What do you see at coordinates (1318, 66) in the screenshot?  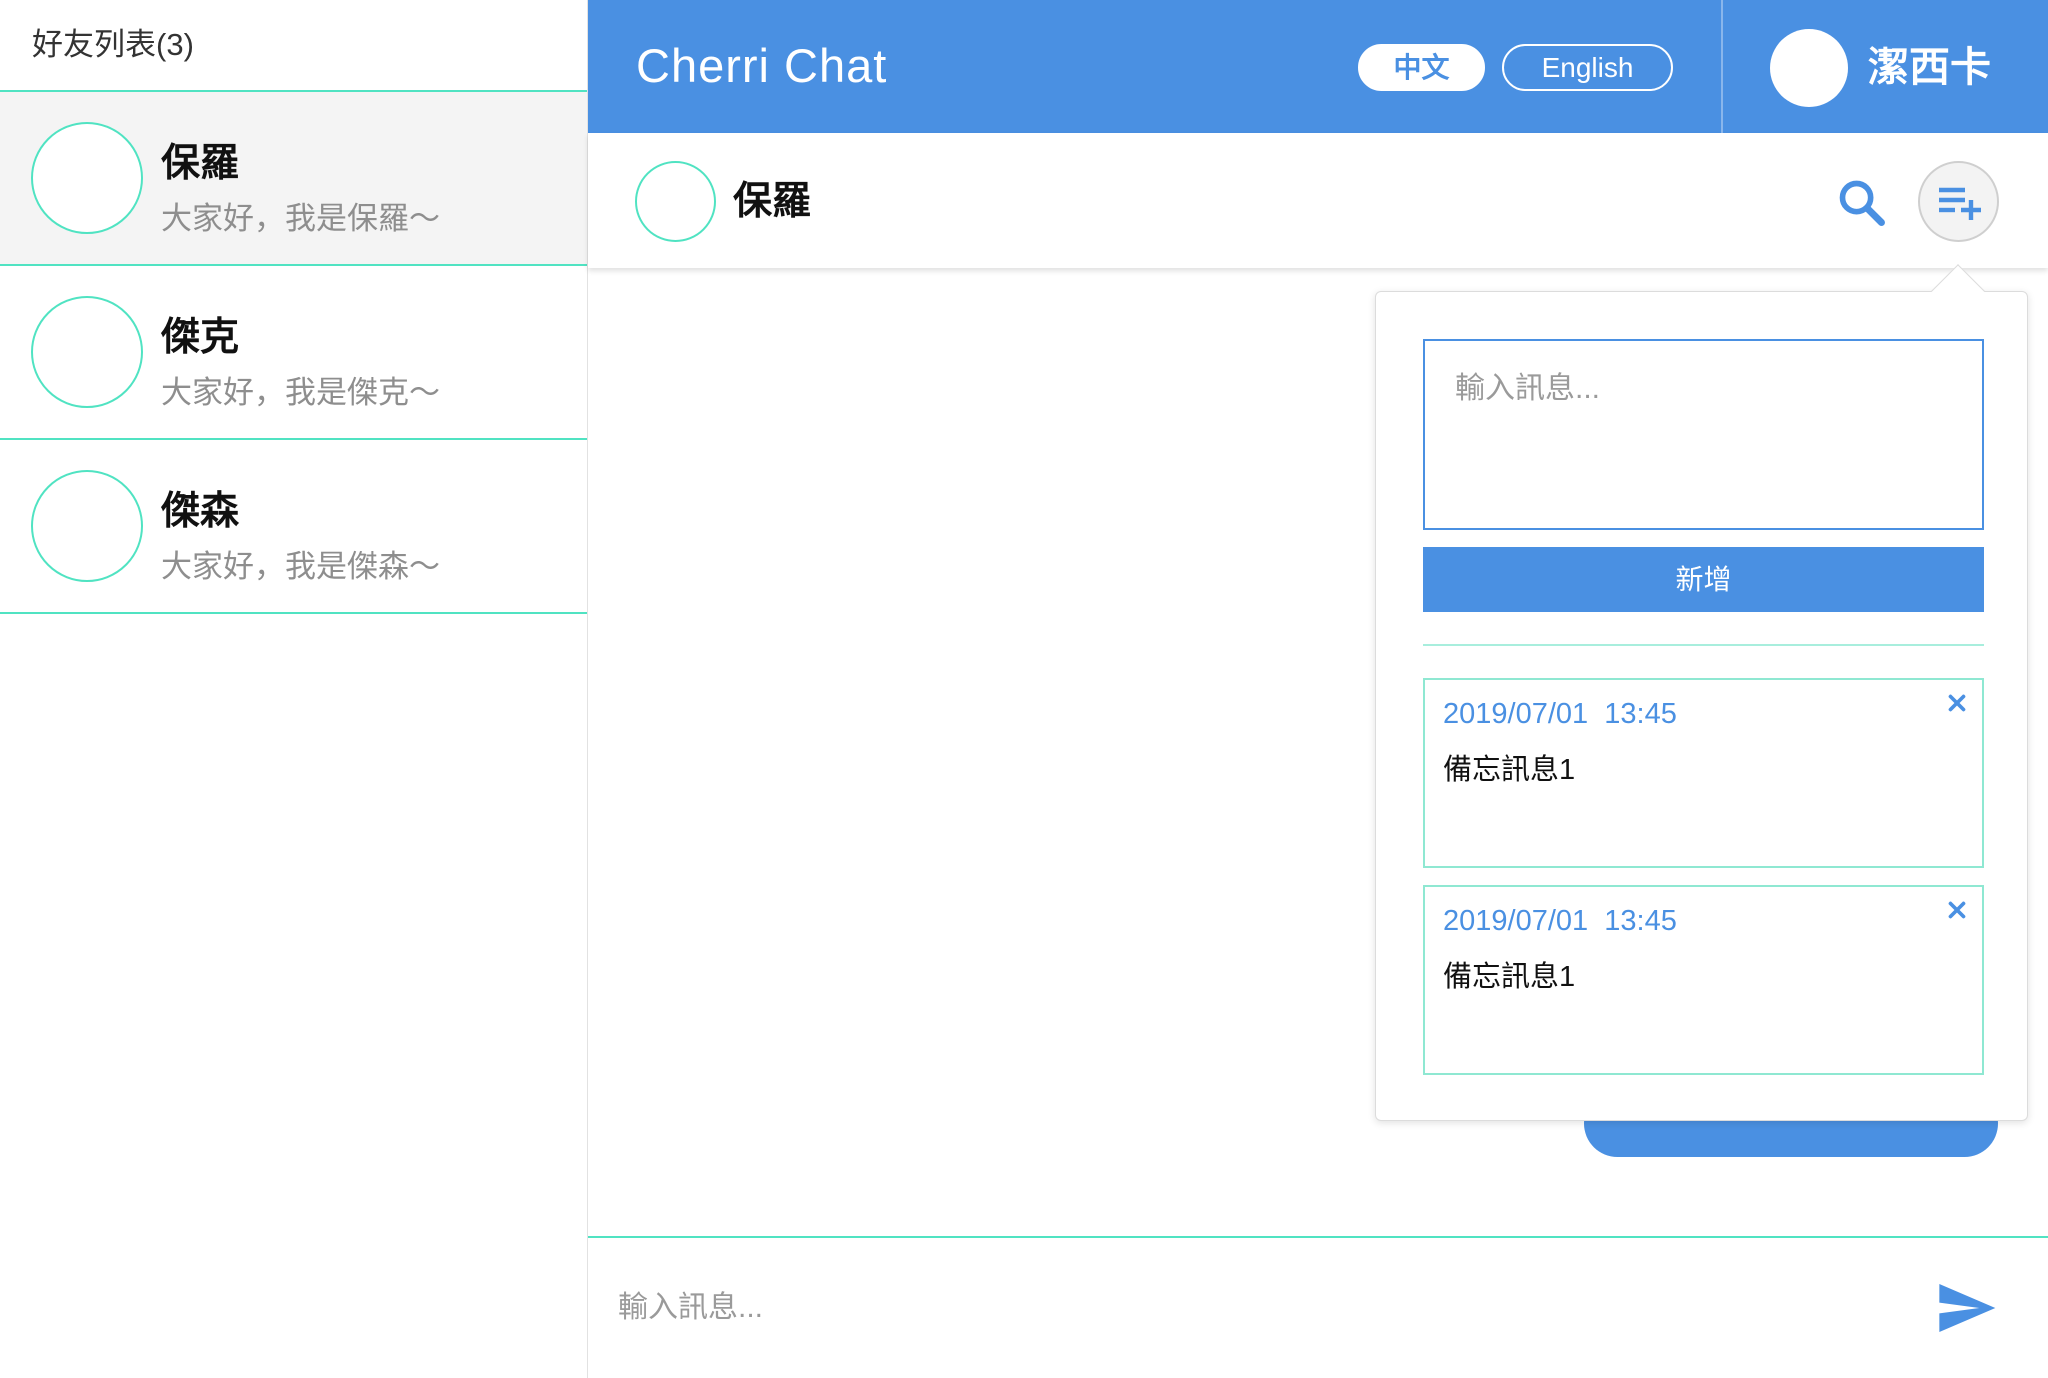 I see `app-header: Cherri Chat 中文 English 潔西卡` at bounding box center [1318, 66].